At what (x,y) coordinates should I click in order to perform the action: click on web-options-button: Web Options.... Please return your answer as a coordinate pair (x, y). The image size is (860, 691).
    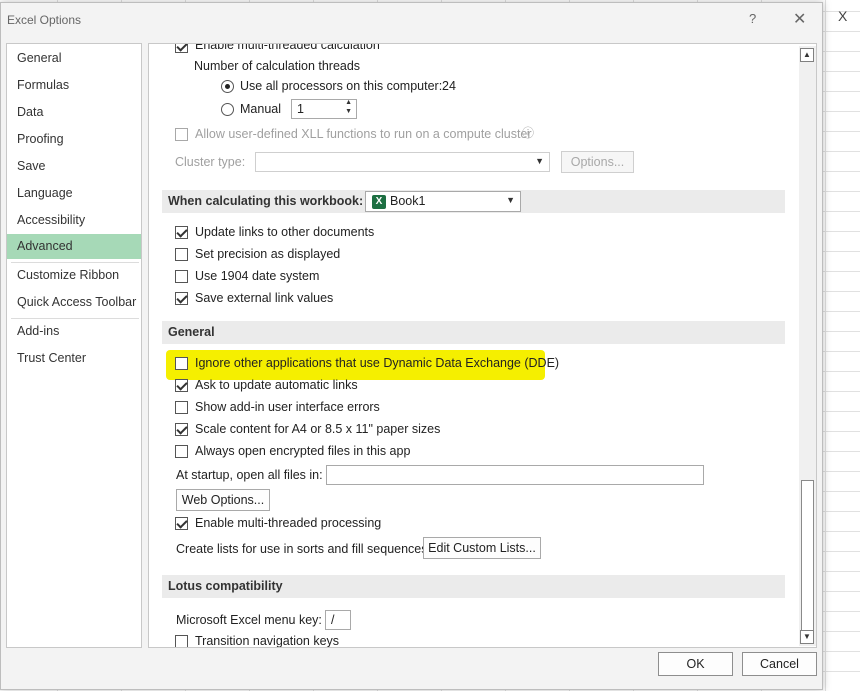
    Looking at the image, I should click on (223, 500).